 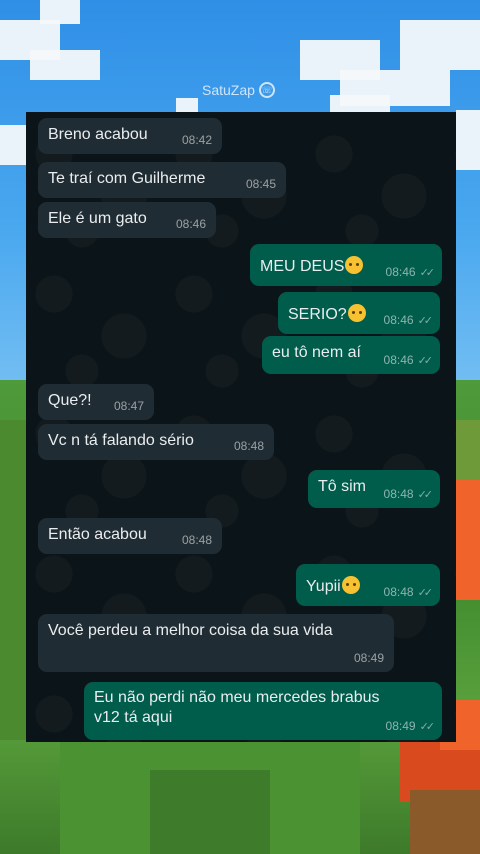 I want to click on message-content: MEU DEUS, so click(x=312, y=266).